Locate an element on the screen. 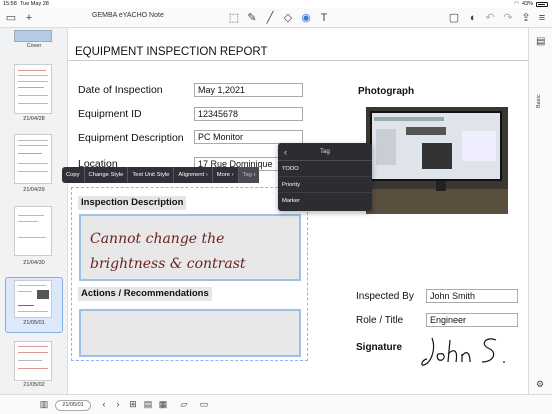  tag-popup-title: Tag is located at coordinates (325, 152).